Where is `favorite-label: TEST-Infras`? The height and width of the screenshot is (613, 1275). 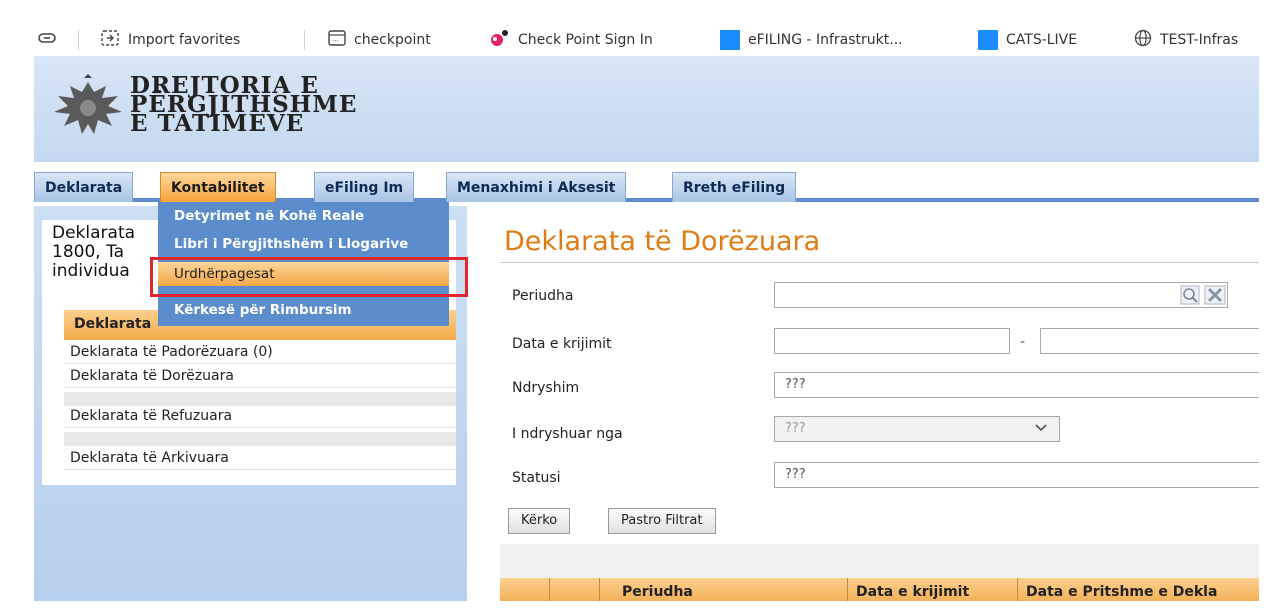
favorite-label: TEST-Infras is located at coordinates (1199, 40).